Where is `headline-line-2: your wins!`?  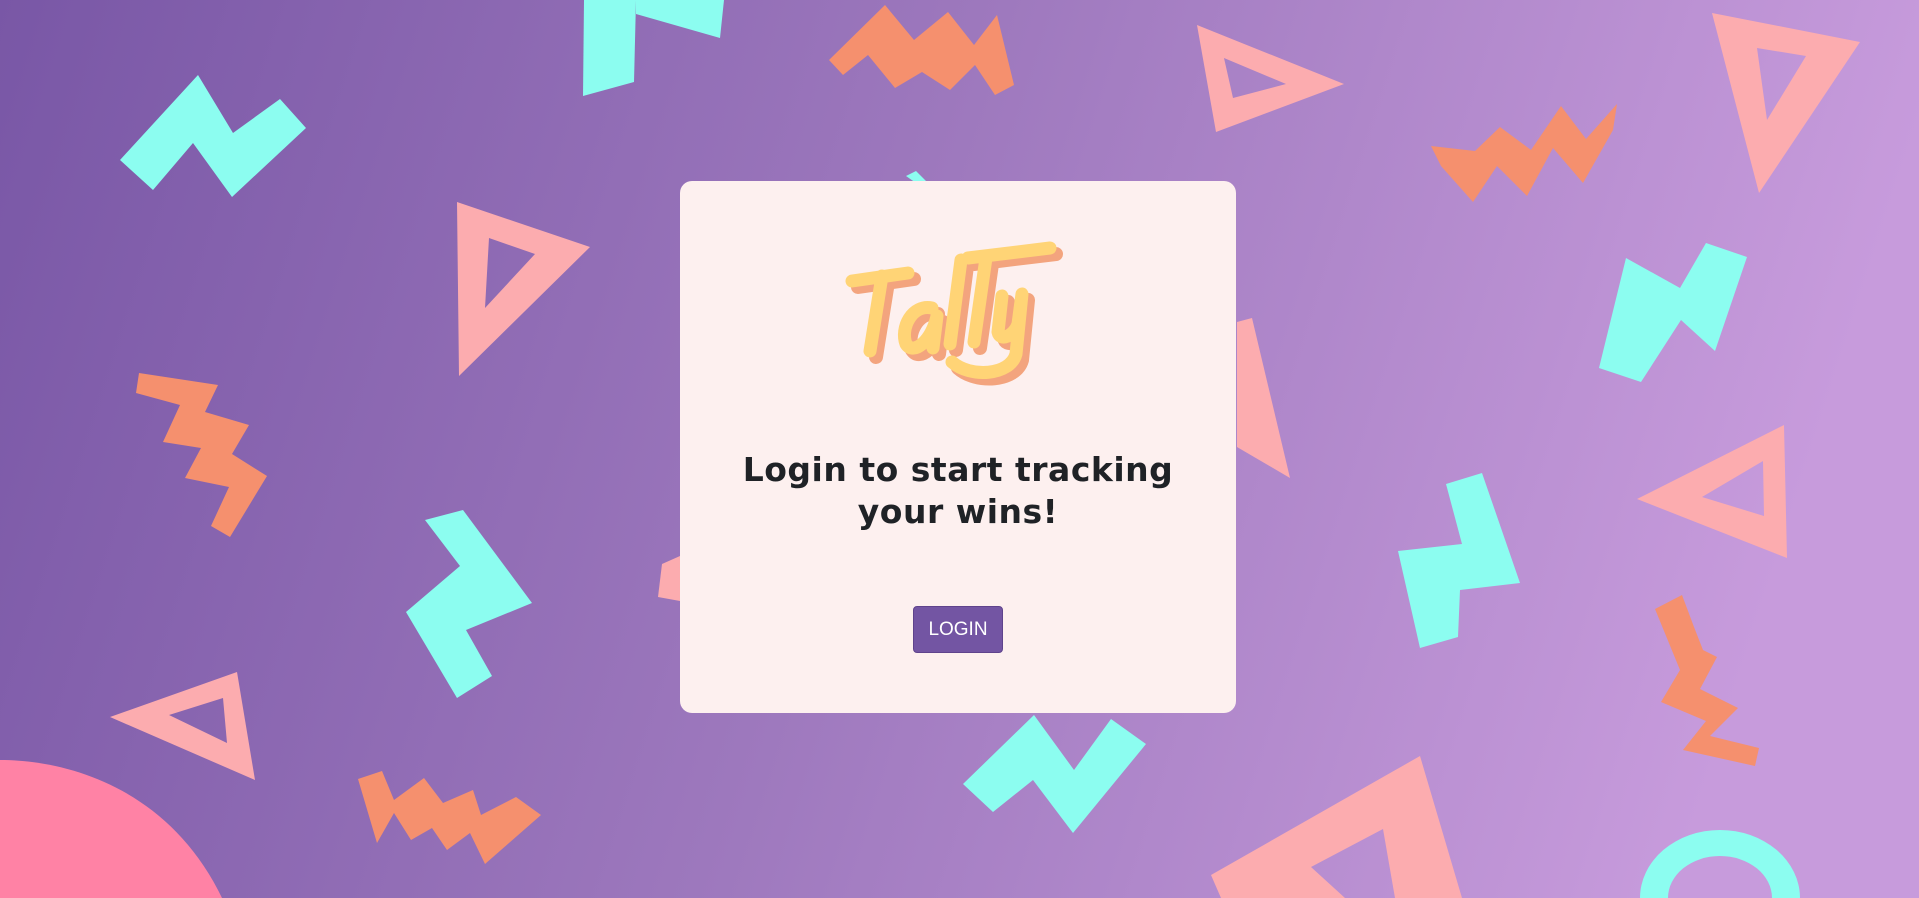
headline-line-2: your wins! is located at coordinates (958, 511).